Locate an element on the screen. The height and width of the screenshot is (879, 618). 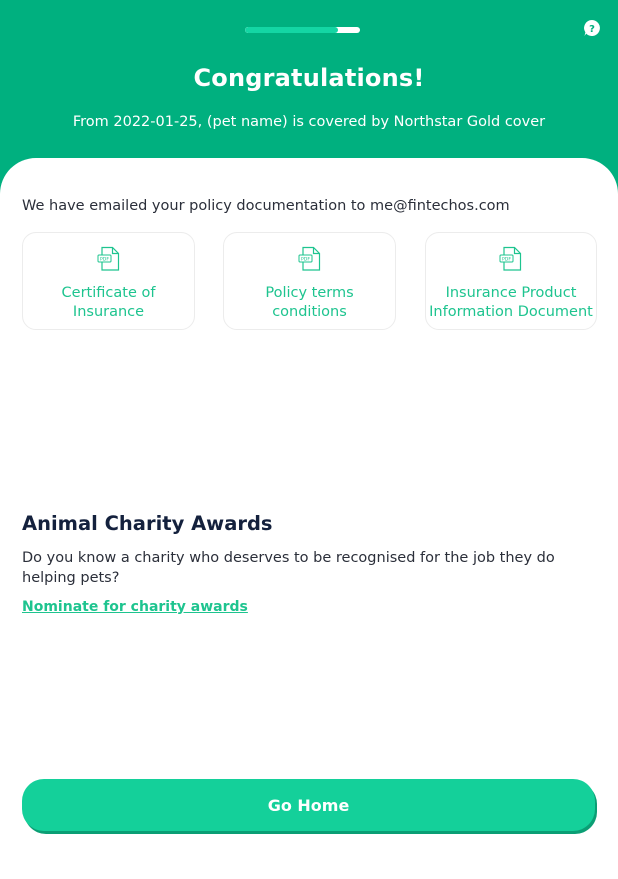
go-home-button: Go Home is located at coordinates (308, 805).